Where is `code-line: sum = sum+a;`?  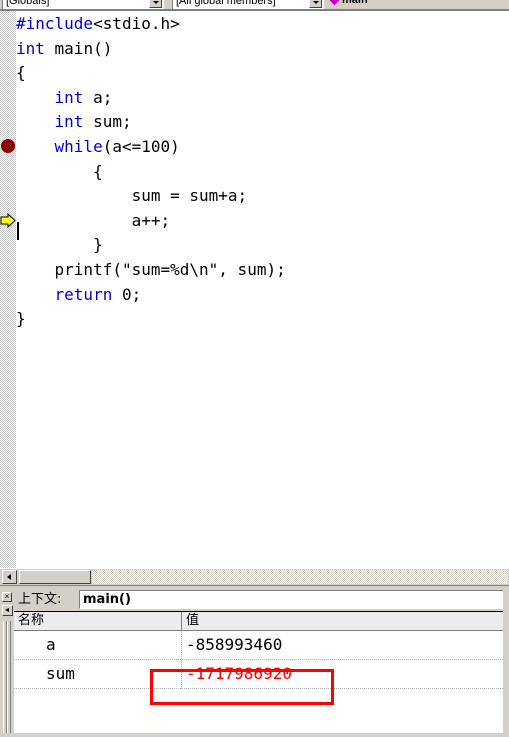 code-line: sum = sum+a; is located at coordinates (262, 196).